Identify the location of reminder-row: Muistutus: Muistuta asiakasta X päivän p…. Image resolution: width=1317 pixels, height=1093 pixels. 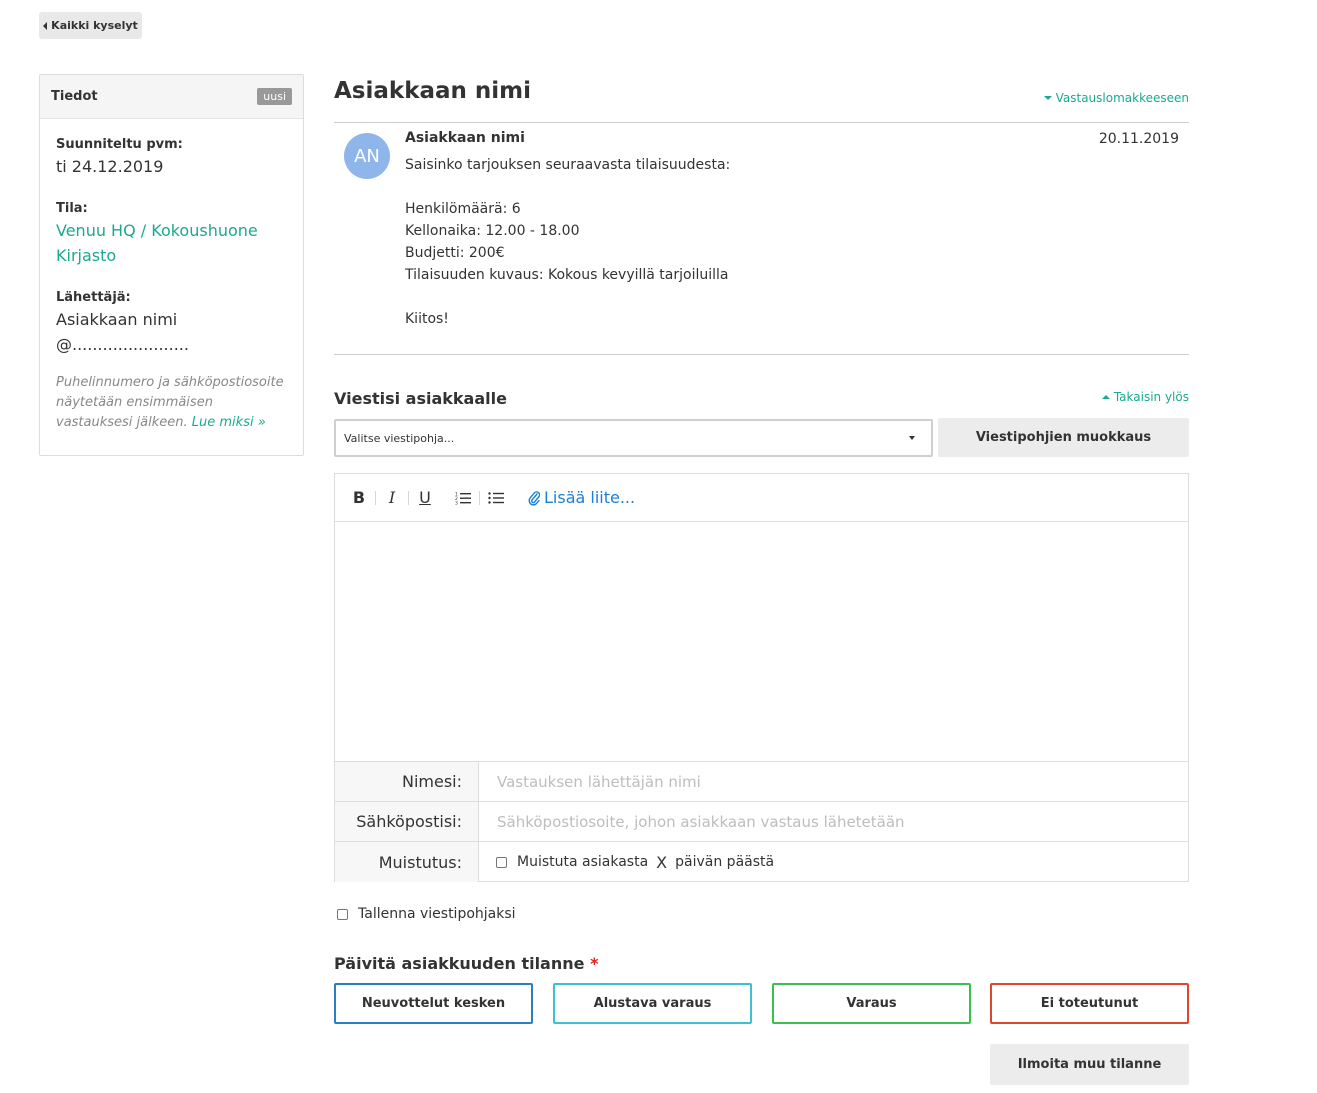
(761, 862).